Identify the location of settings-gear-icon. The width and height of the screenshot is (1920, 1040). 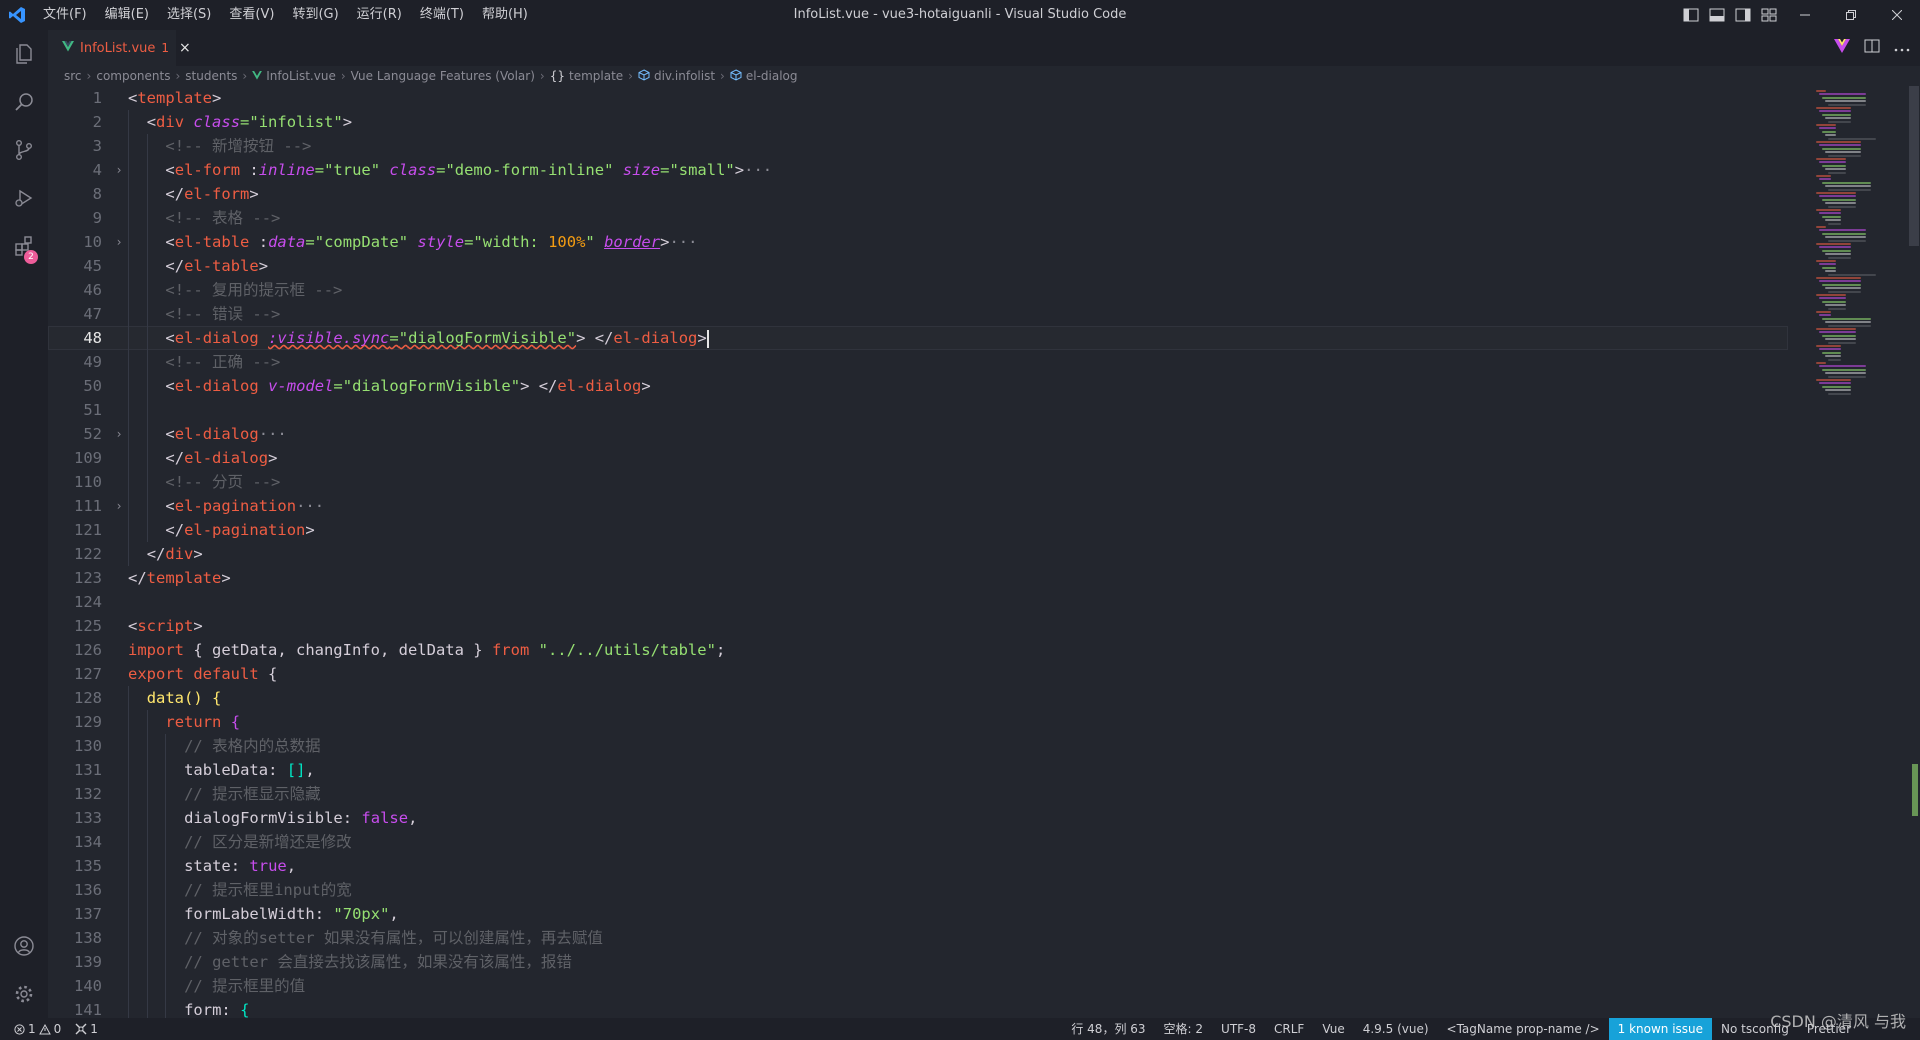
(24, 994).